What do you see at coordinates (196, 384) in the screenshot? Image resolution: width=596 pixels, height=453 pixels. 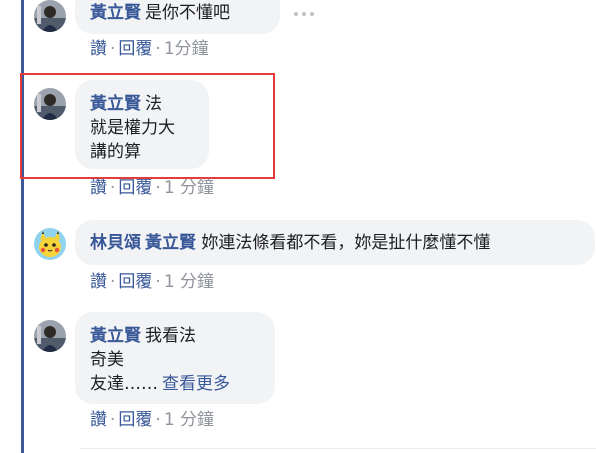 I see `see-more-link: 查看更多` at bounding box center [196, 384].